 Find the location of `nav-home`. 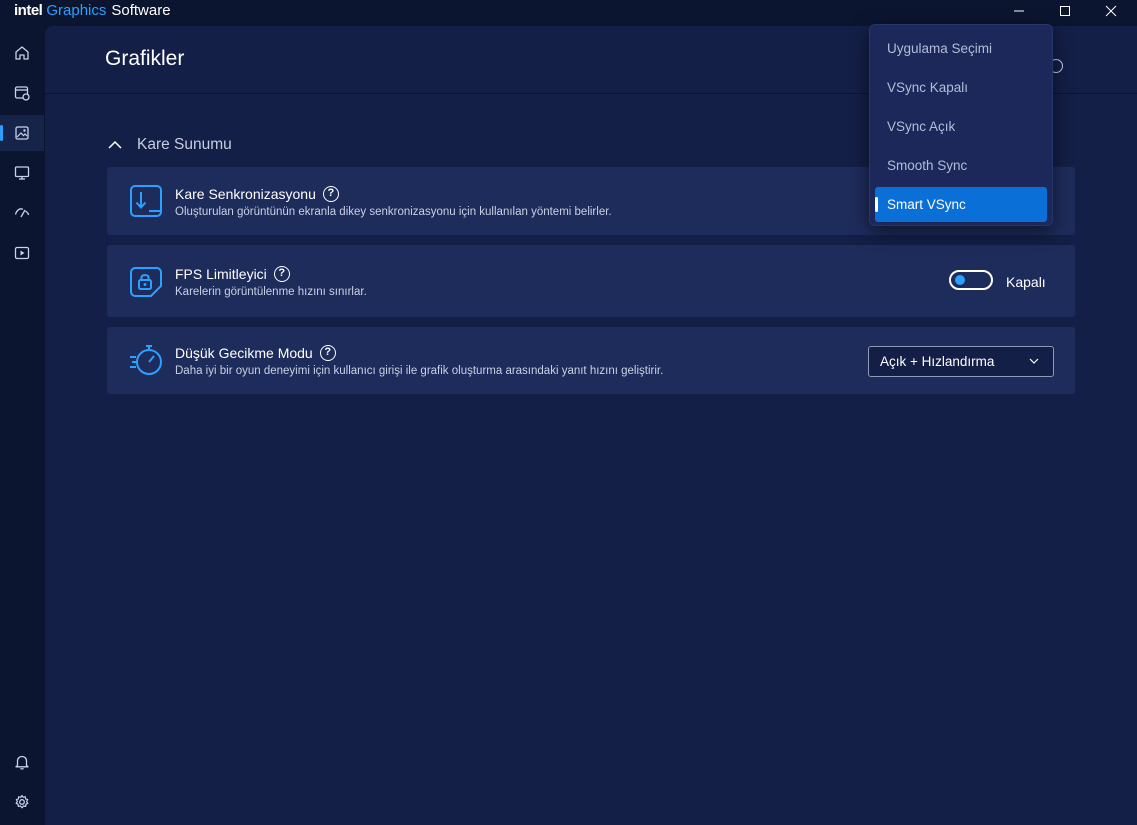

nav-home is located at coordinates (22, 53).